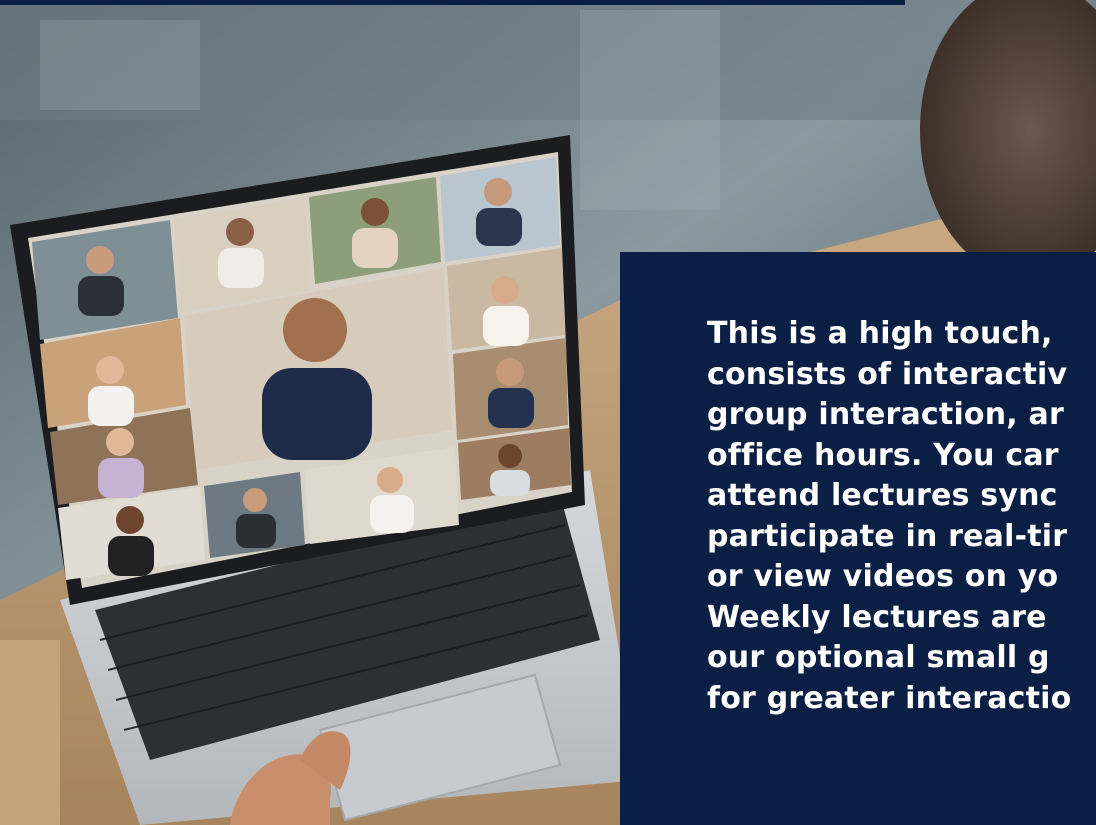 This screenshot has height=825, width=1096. What do you see at coordinates (452, 2) in the screenshot?
I see `top-accent-bar` at bounding box center [452, 2].